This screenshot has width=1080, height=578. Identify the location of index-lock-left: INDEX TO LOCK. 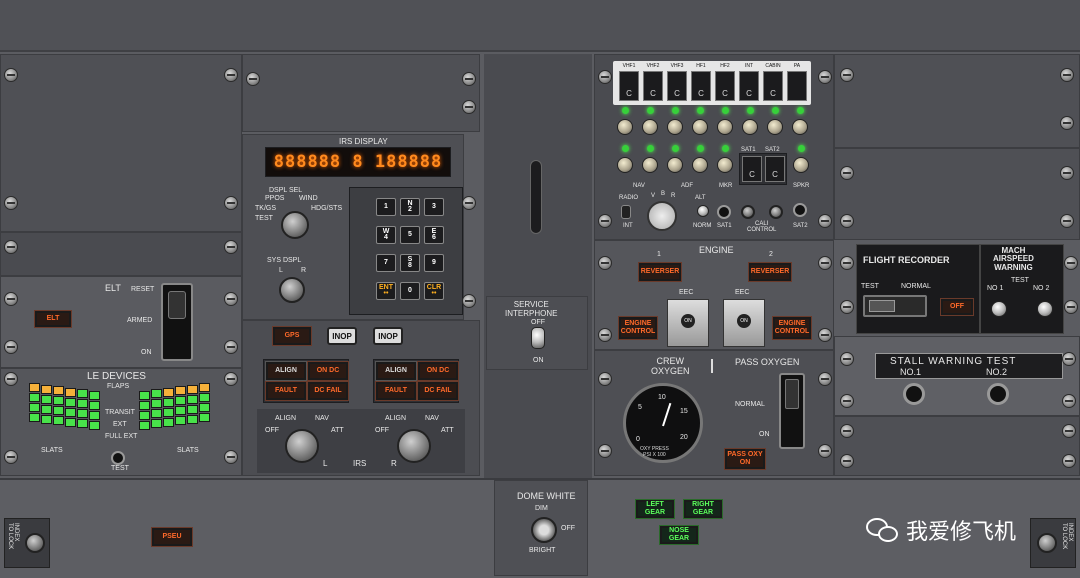
(27, 543).